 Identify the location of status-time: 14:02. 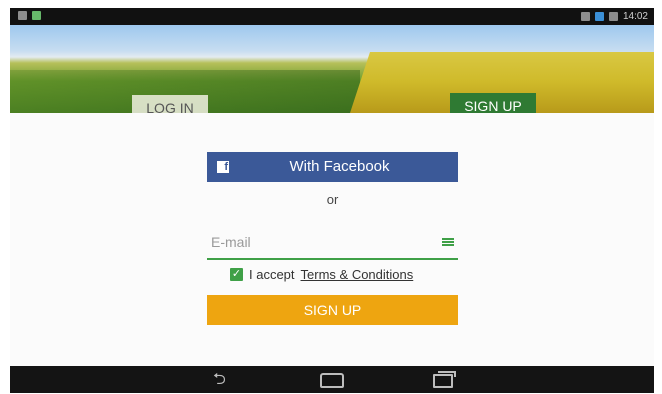
(635, 16).